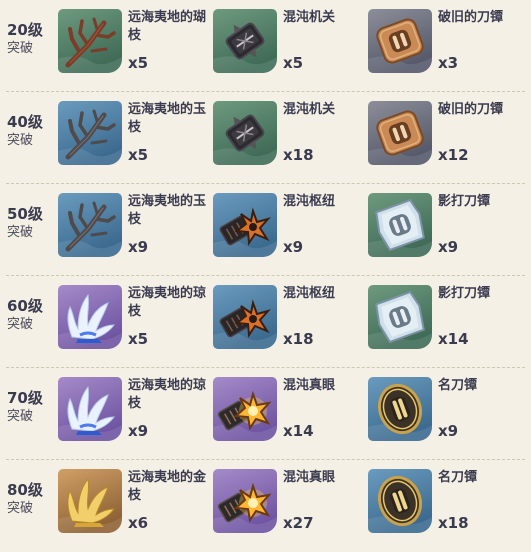  I want to click on material-quantity: x27, so click(298, 523).